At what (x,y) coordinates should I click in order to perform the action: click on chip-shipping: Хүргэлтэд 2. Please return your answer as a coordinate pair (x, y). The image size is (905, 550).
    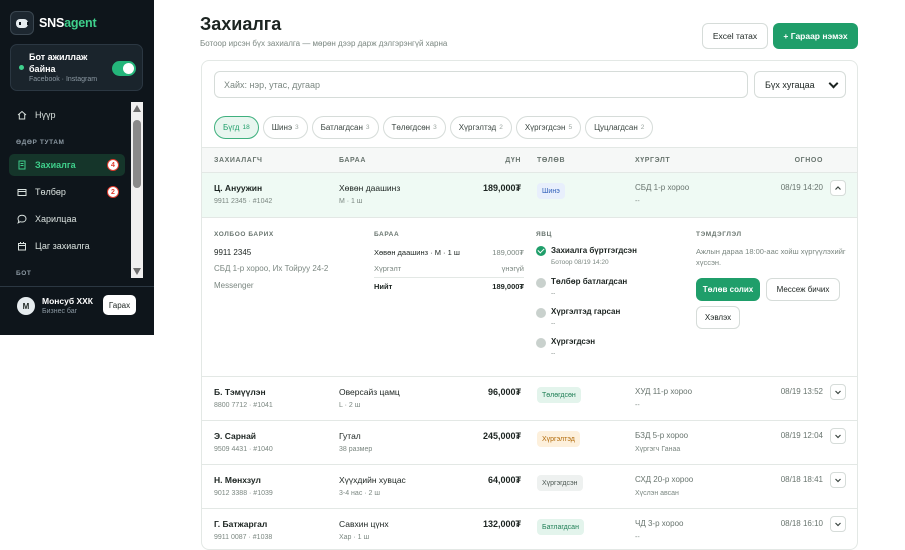
    Looking at the image, I should click on (480, 127).